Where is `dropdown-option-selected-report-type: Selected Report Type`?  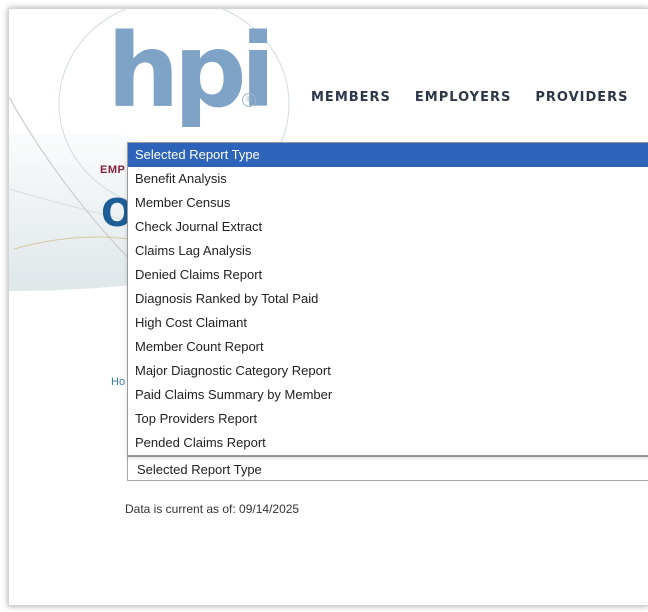
dropdown-option-selected-report-type: Selected Report Type is located at coordinates (388, 155).